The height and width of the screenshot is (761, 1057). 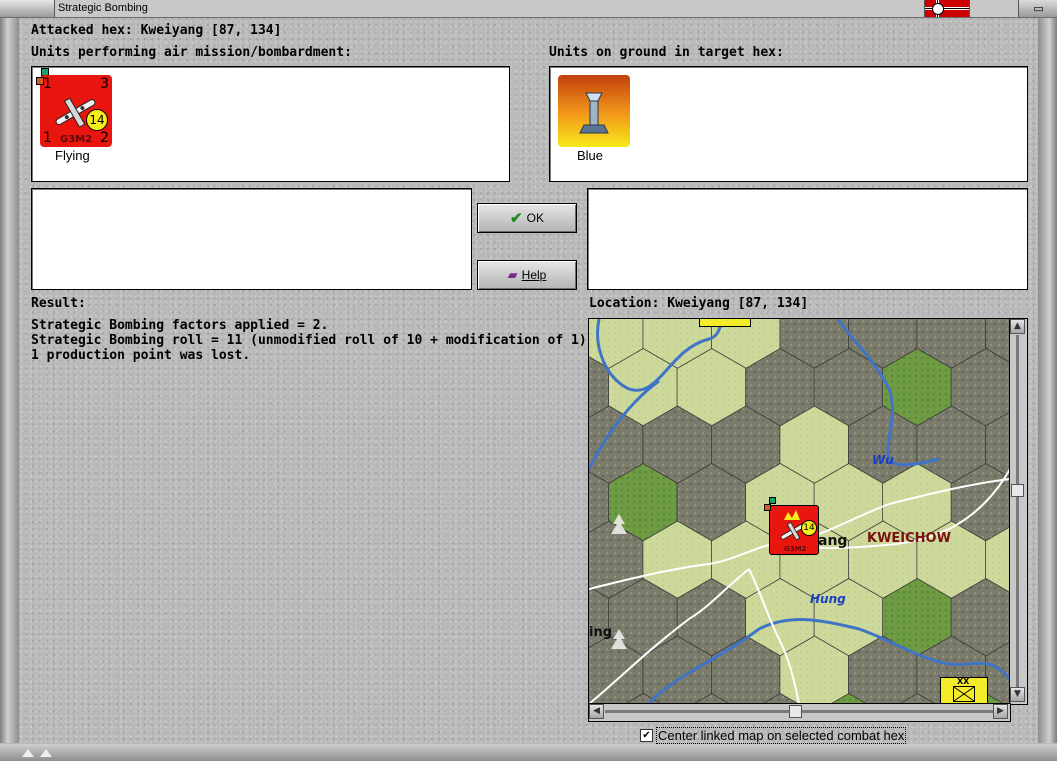 What do you see at coordinates (47, 138) in the screenshot?
I see `unit-bottom-left-value: 1` at bounding box center [47, 138].